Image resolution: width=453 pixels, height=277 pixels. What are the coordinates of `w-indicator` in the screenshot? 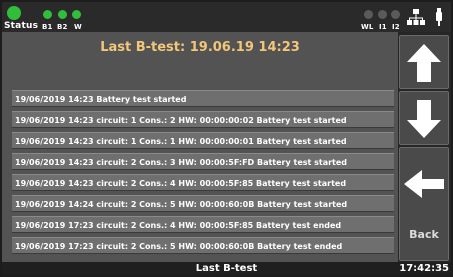 It's located at (76, 14).